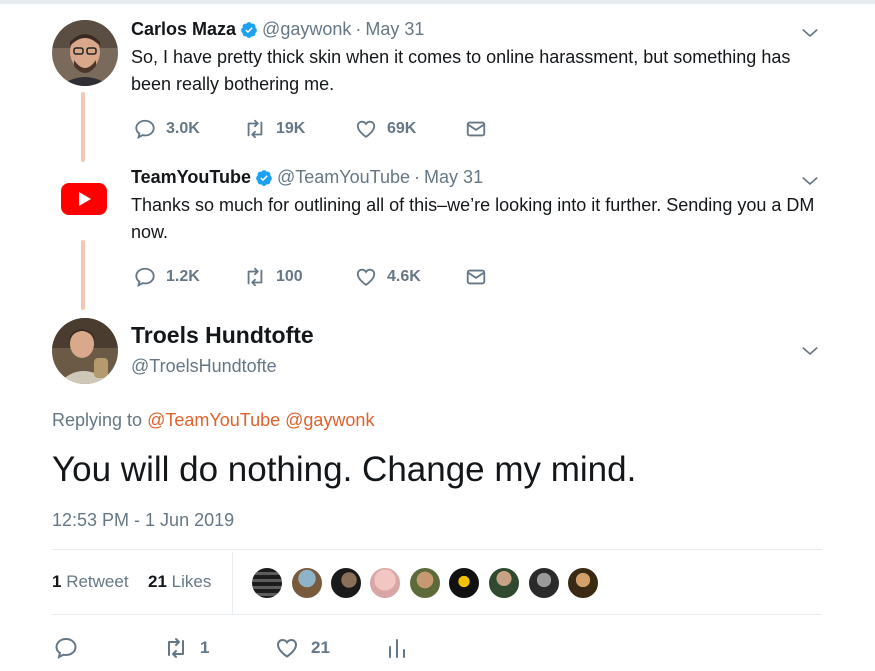 This screenshot has height=671, width=875. Describe the element at coordinates (273, 277) in the screenshot. I see `retweet-button: 100` at that location.